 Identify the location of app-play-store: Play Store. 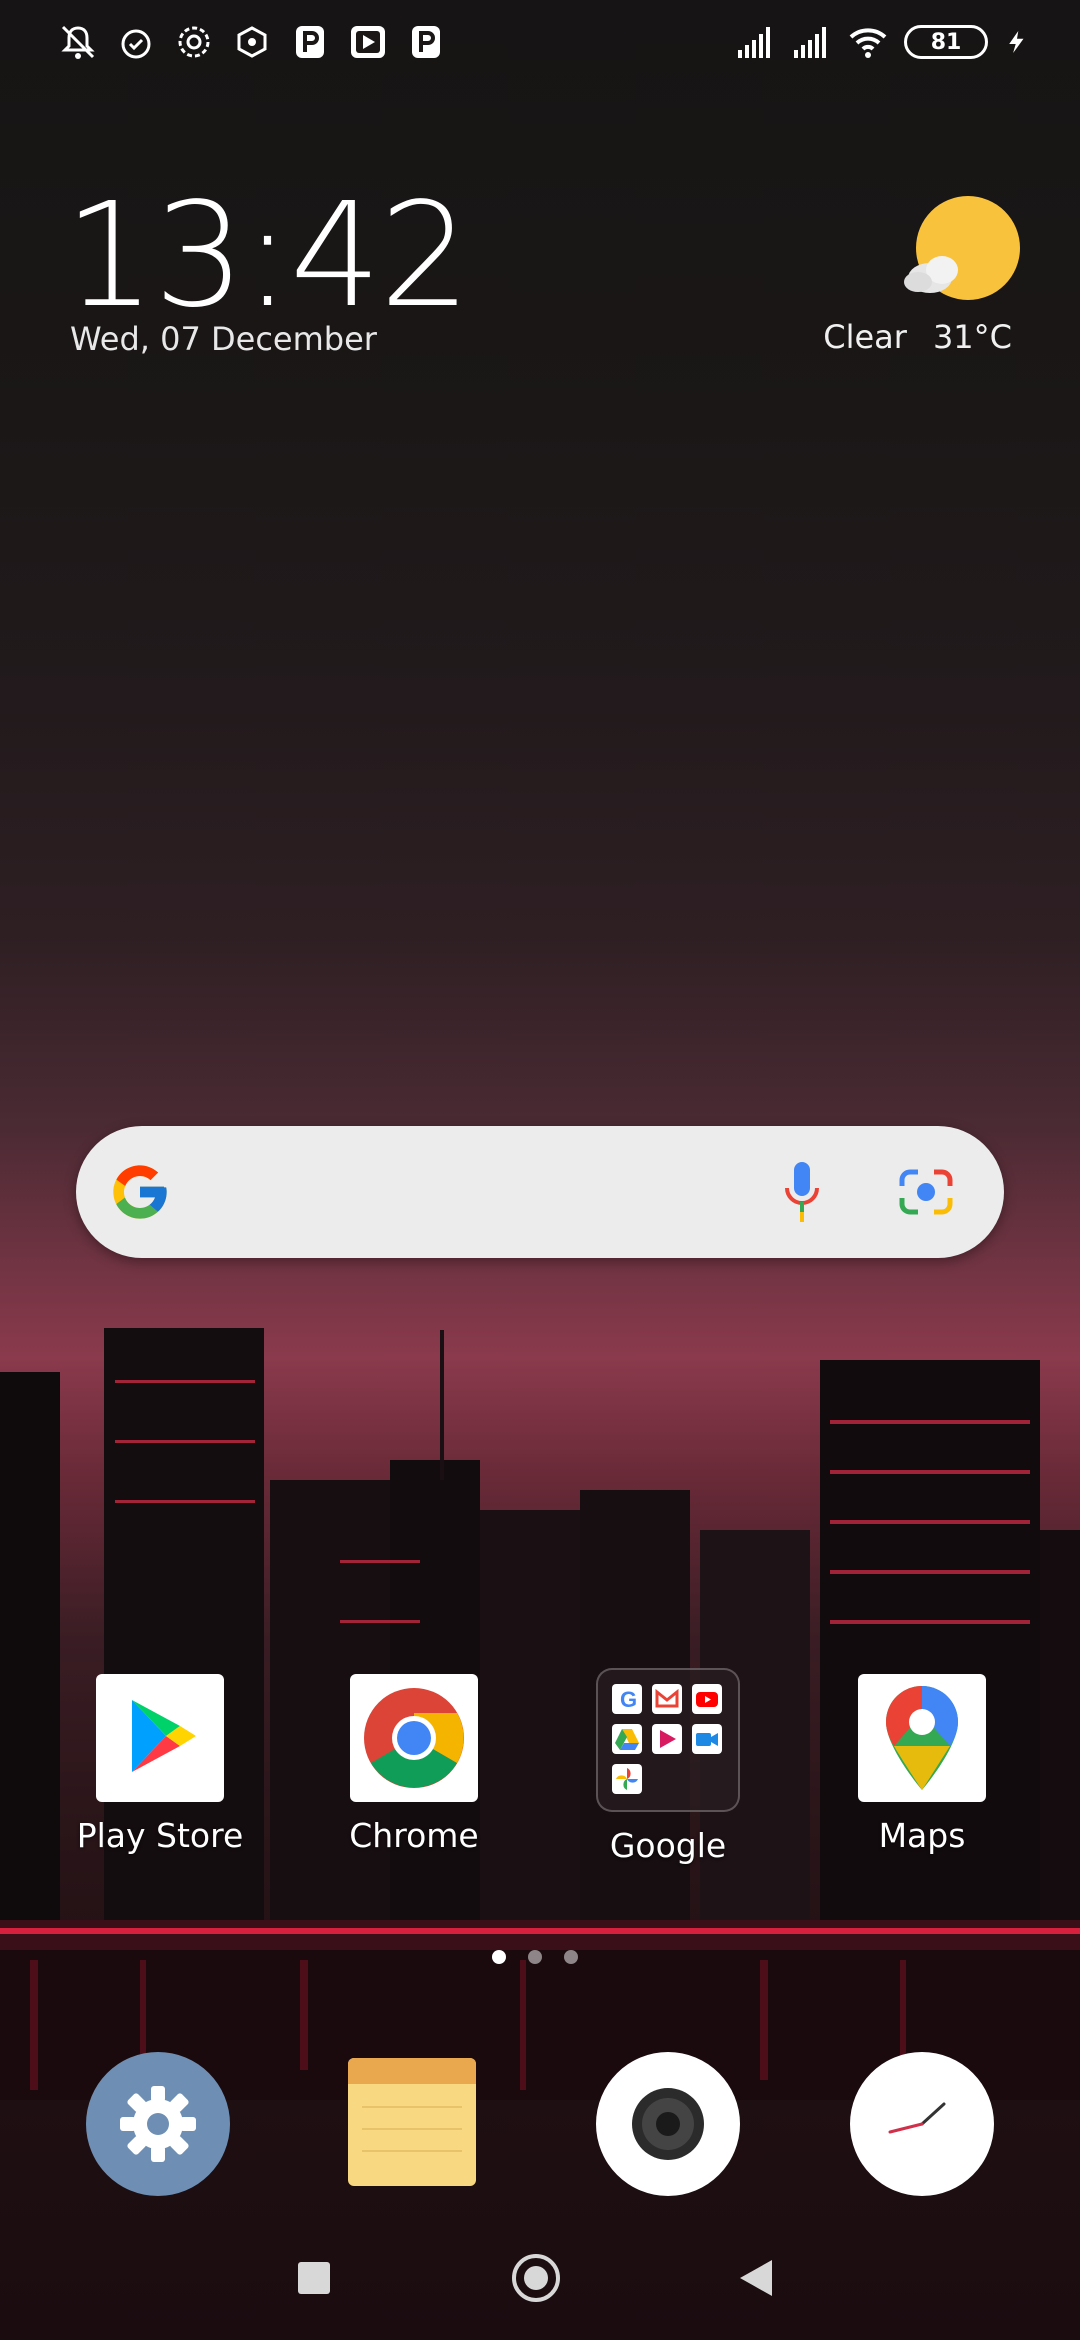
(160, 1764).